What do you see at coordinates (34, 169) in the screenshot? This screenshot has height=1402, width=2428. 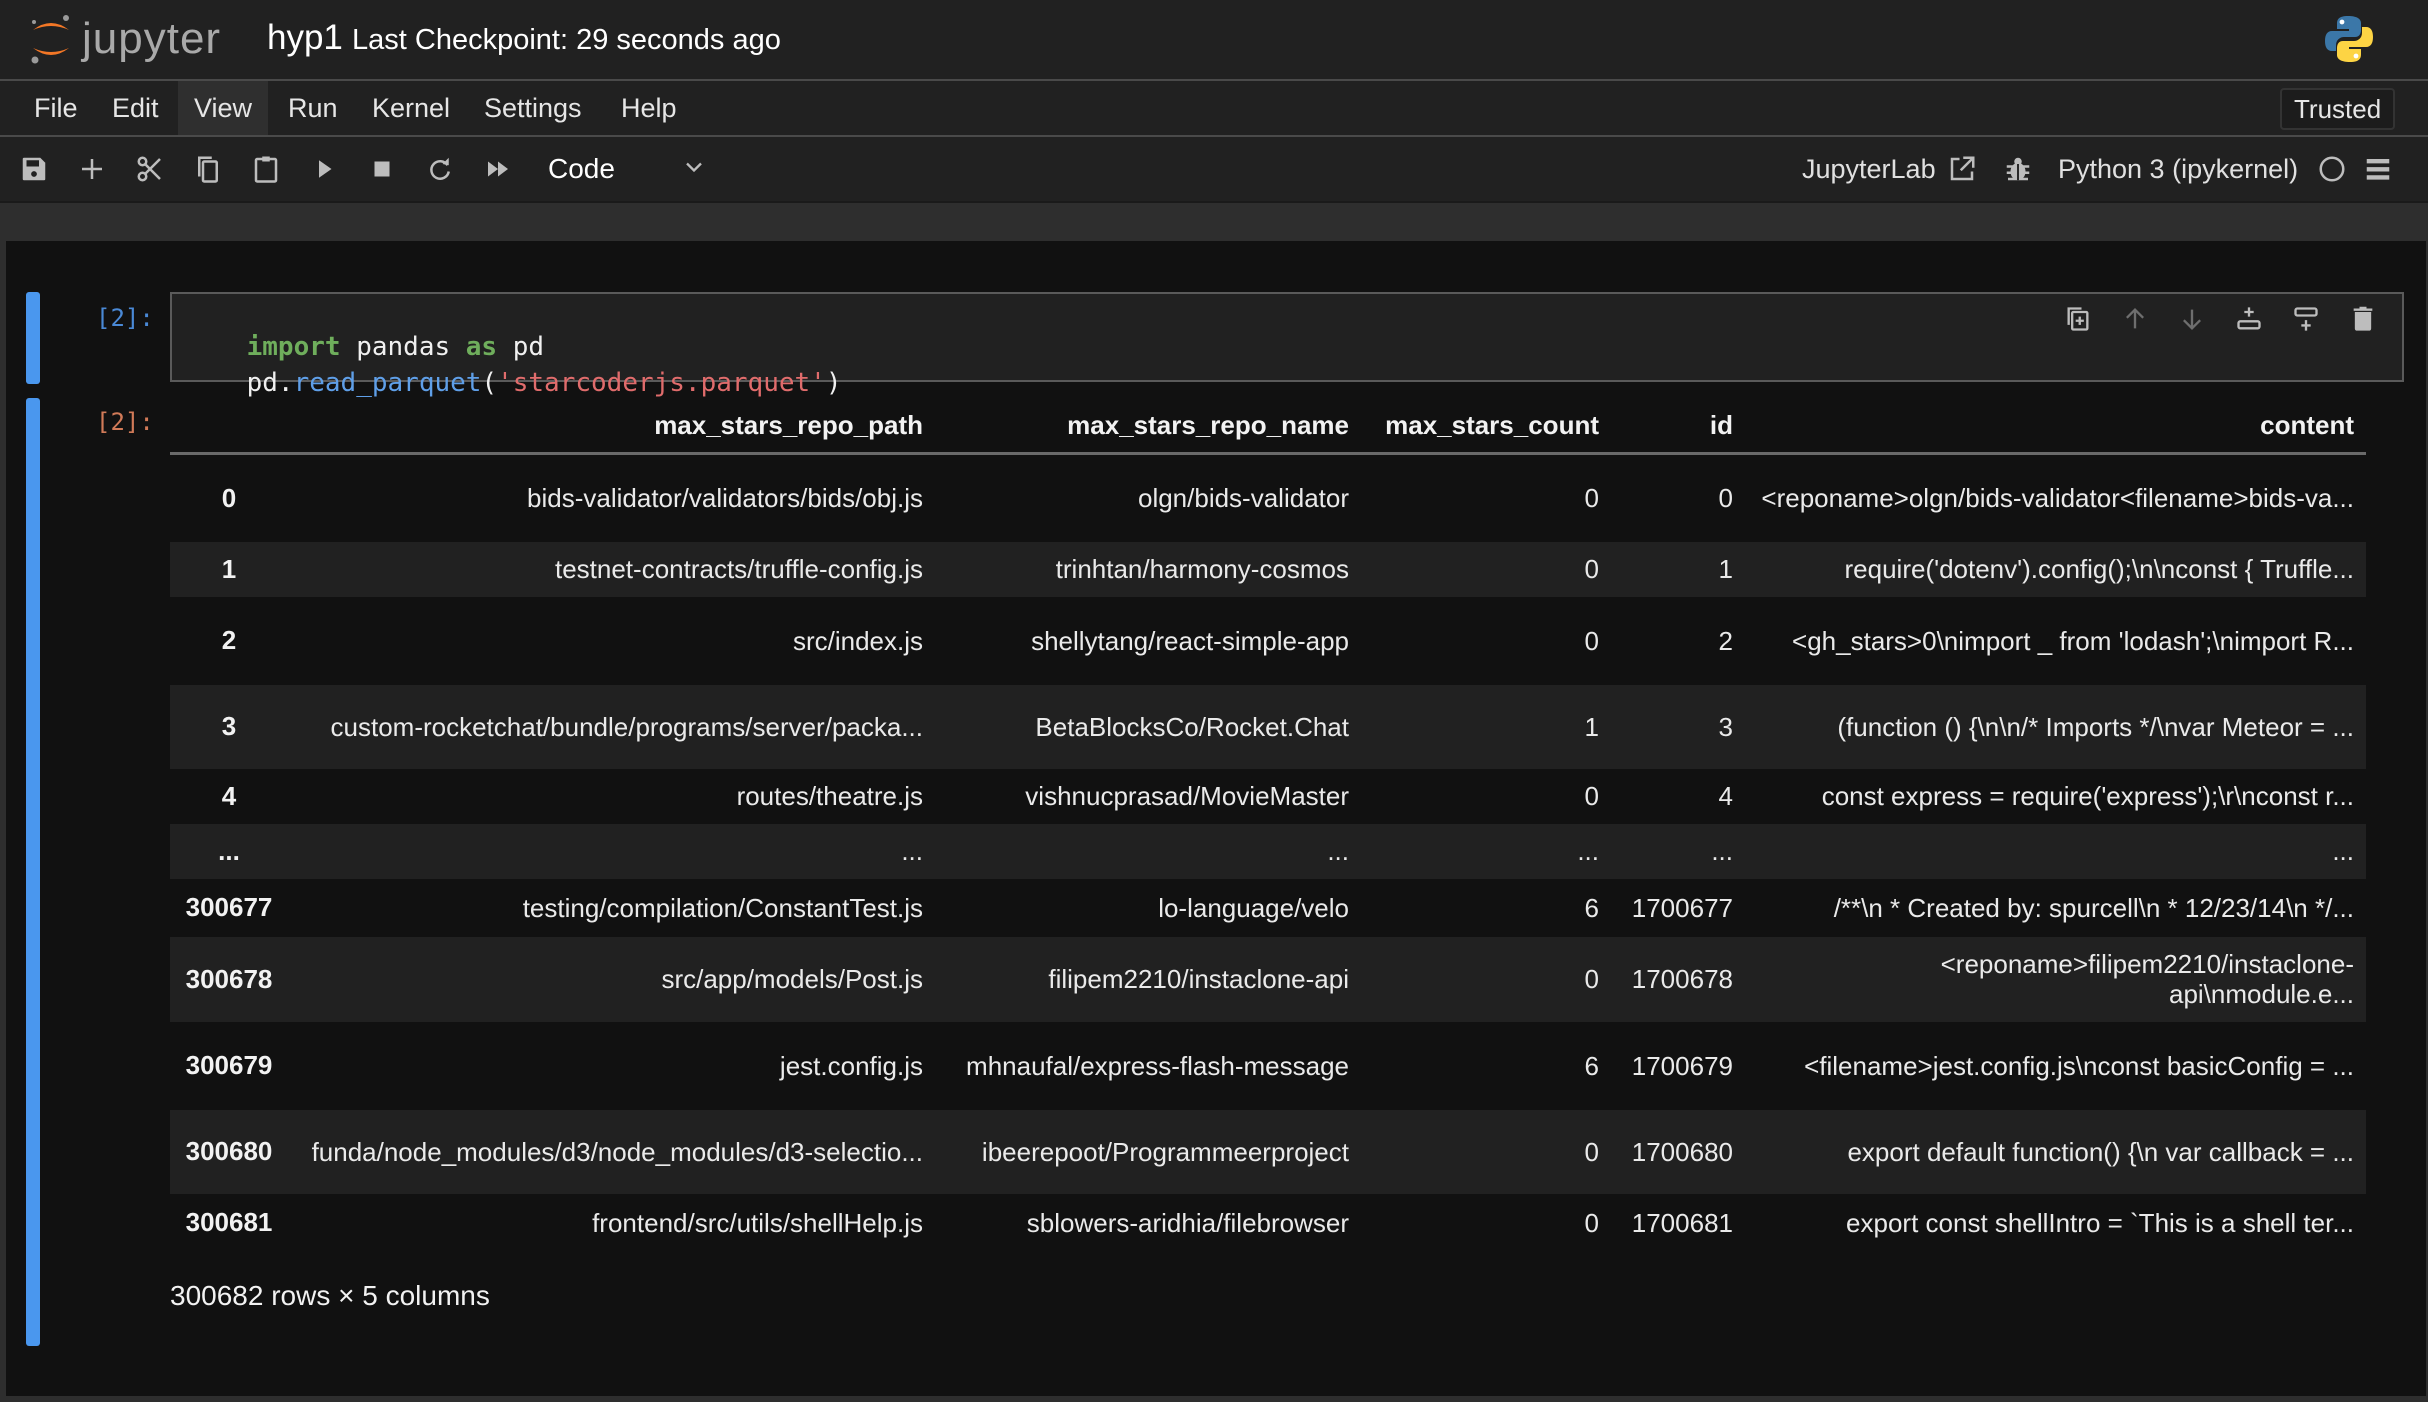 I see `save-icon` at bounding box center [34, 169].